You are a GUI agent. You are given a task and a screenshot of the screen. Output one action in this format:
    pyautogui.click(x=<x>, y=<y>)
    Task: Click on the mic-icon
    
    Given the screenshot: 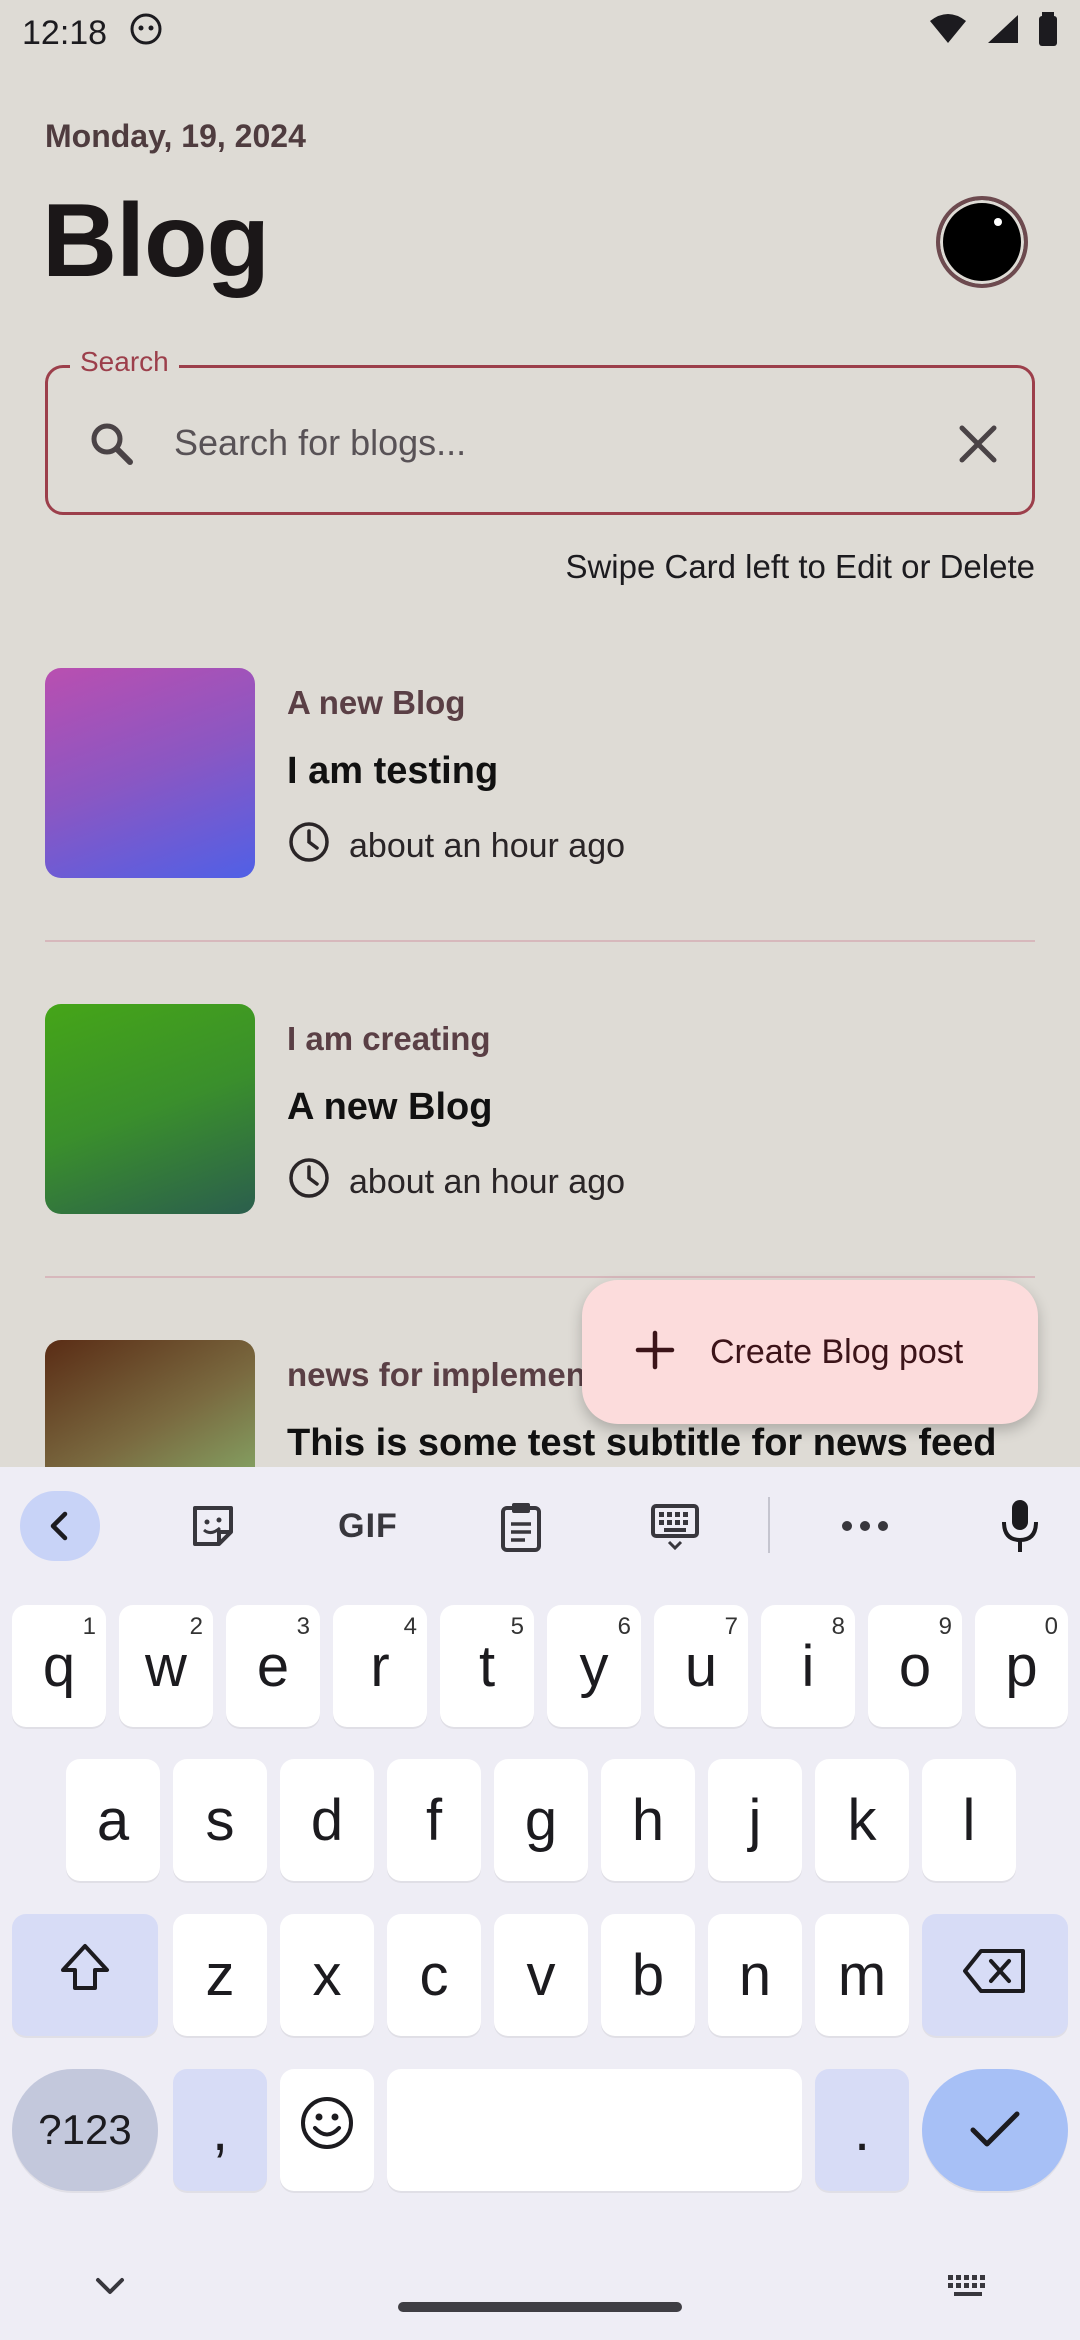 What is the action you would take?
    pyautogui.click(x=1020, y=1526)
    